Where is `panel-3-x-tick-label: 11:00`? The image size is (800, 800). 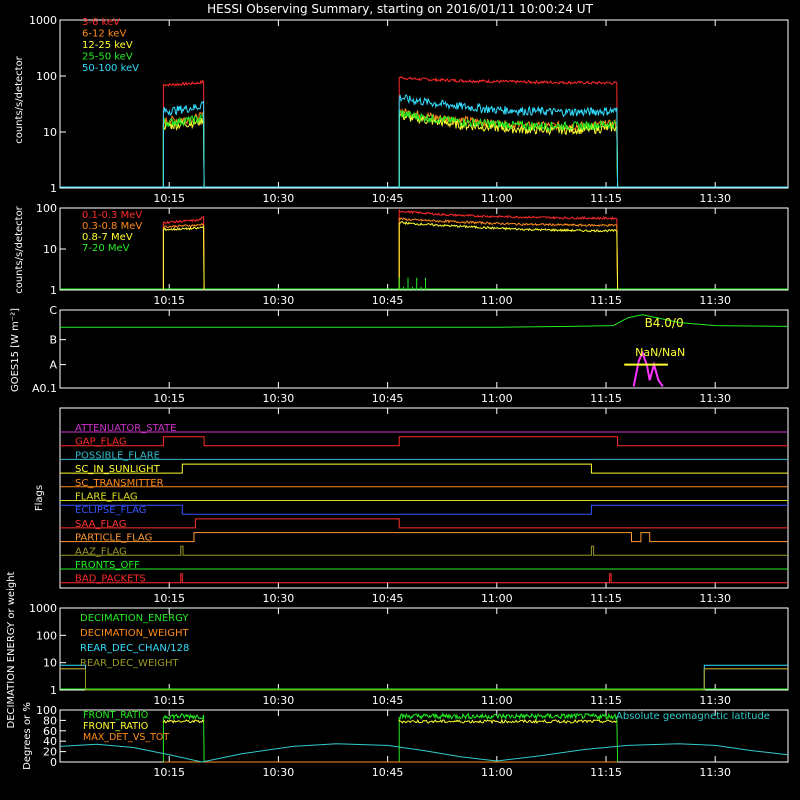 panel-3-x-tick-label: 11:00 is located at coordinates (497, 598).